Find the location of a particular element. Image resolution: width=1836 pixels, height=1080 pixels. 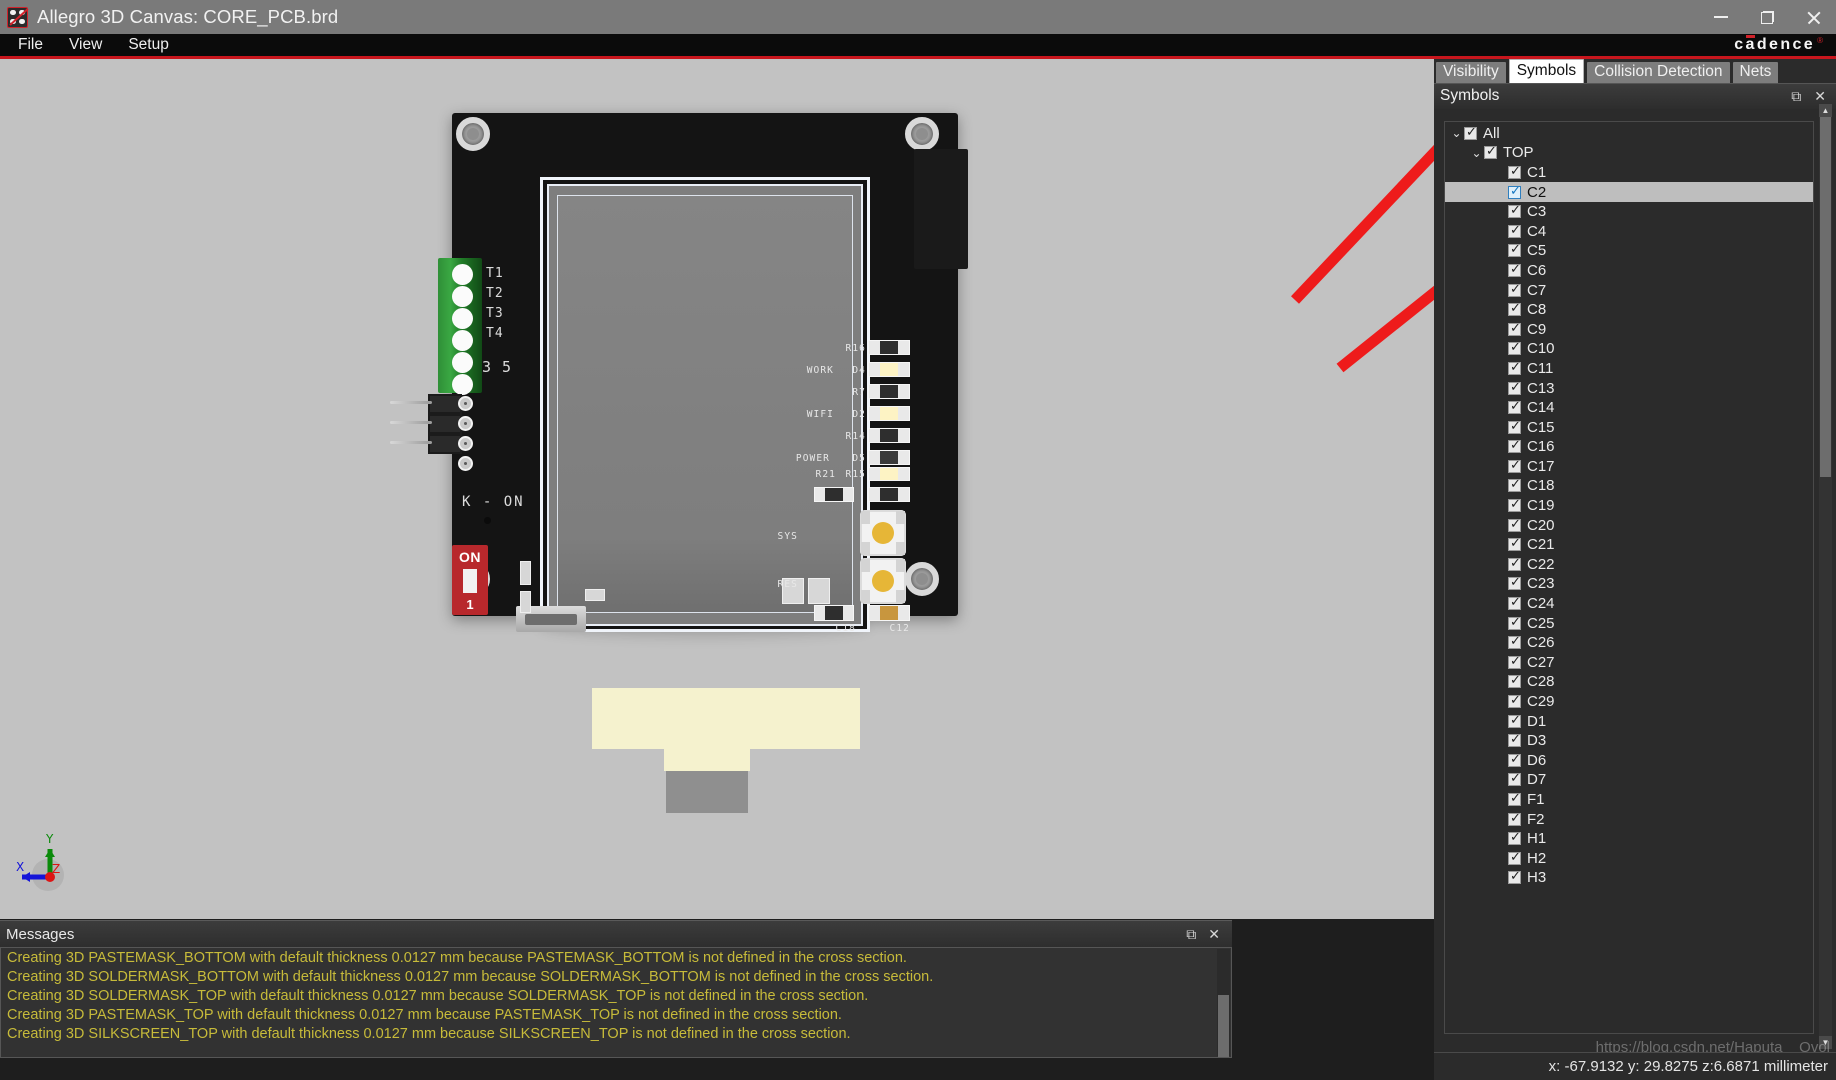

tree-item-c23: C23 is located at coordinates (1629, 584).